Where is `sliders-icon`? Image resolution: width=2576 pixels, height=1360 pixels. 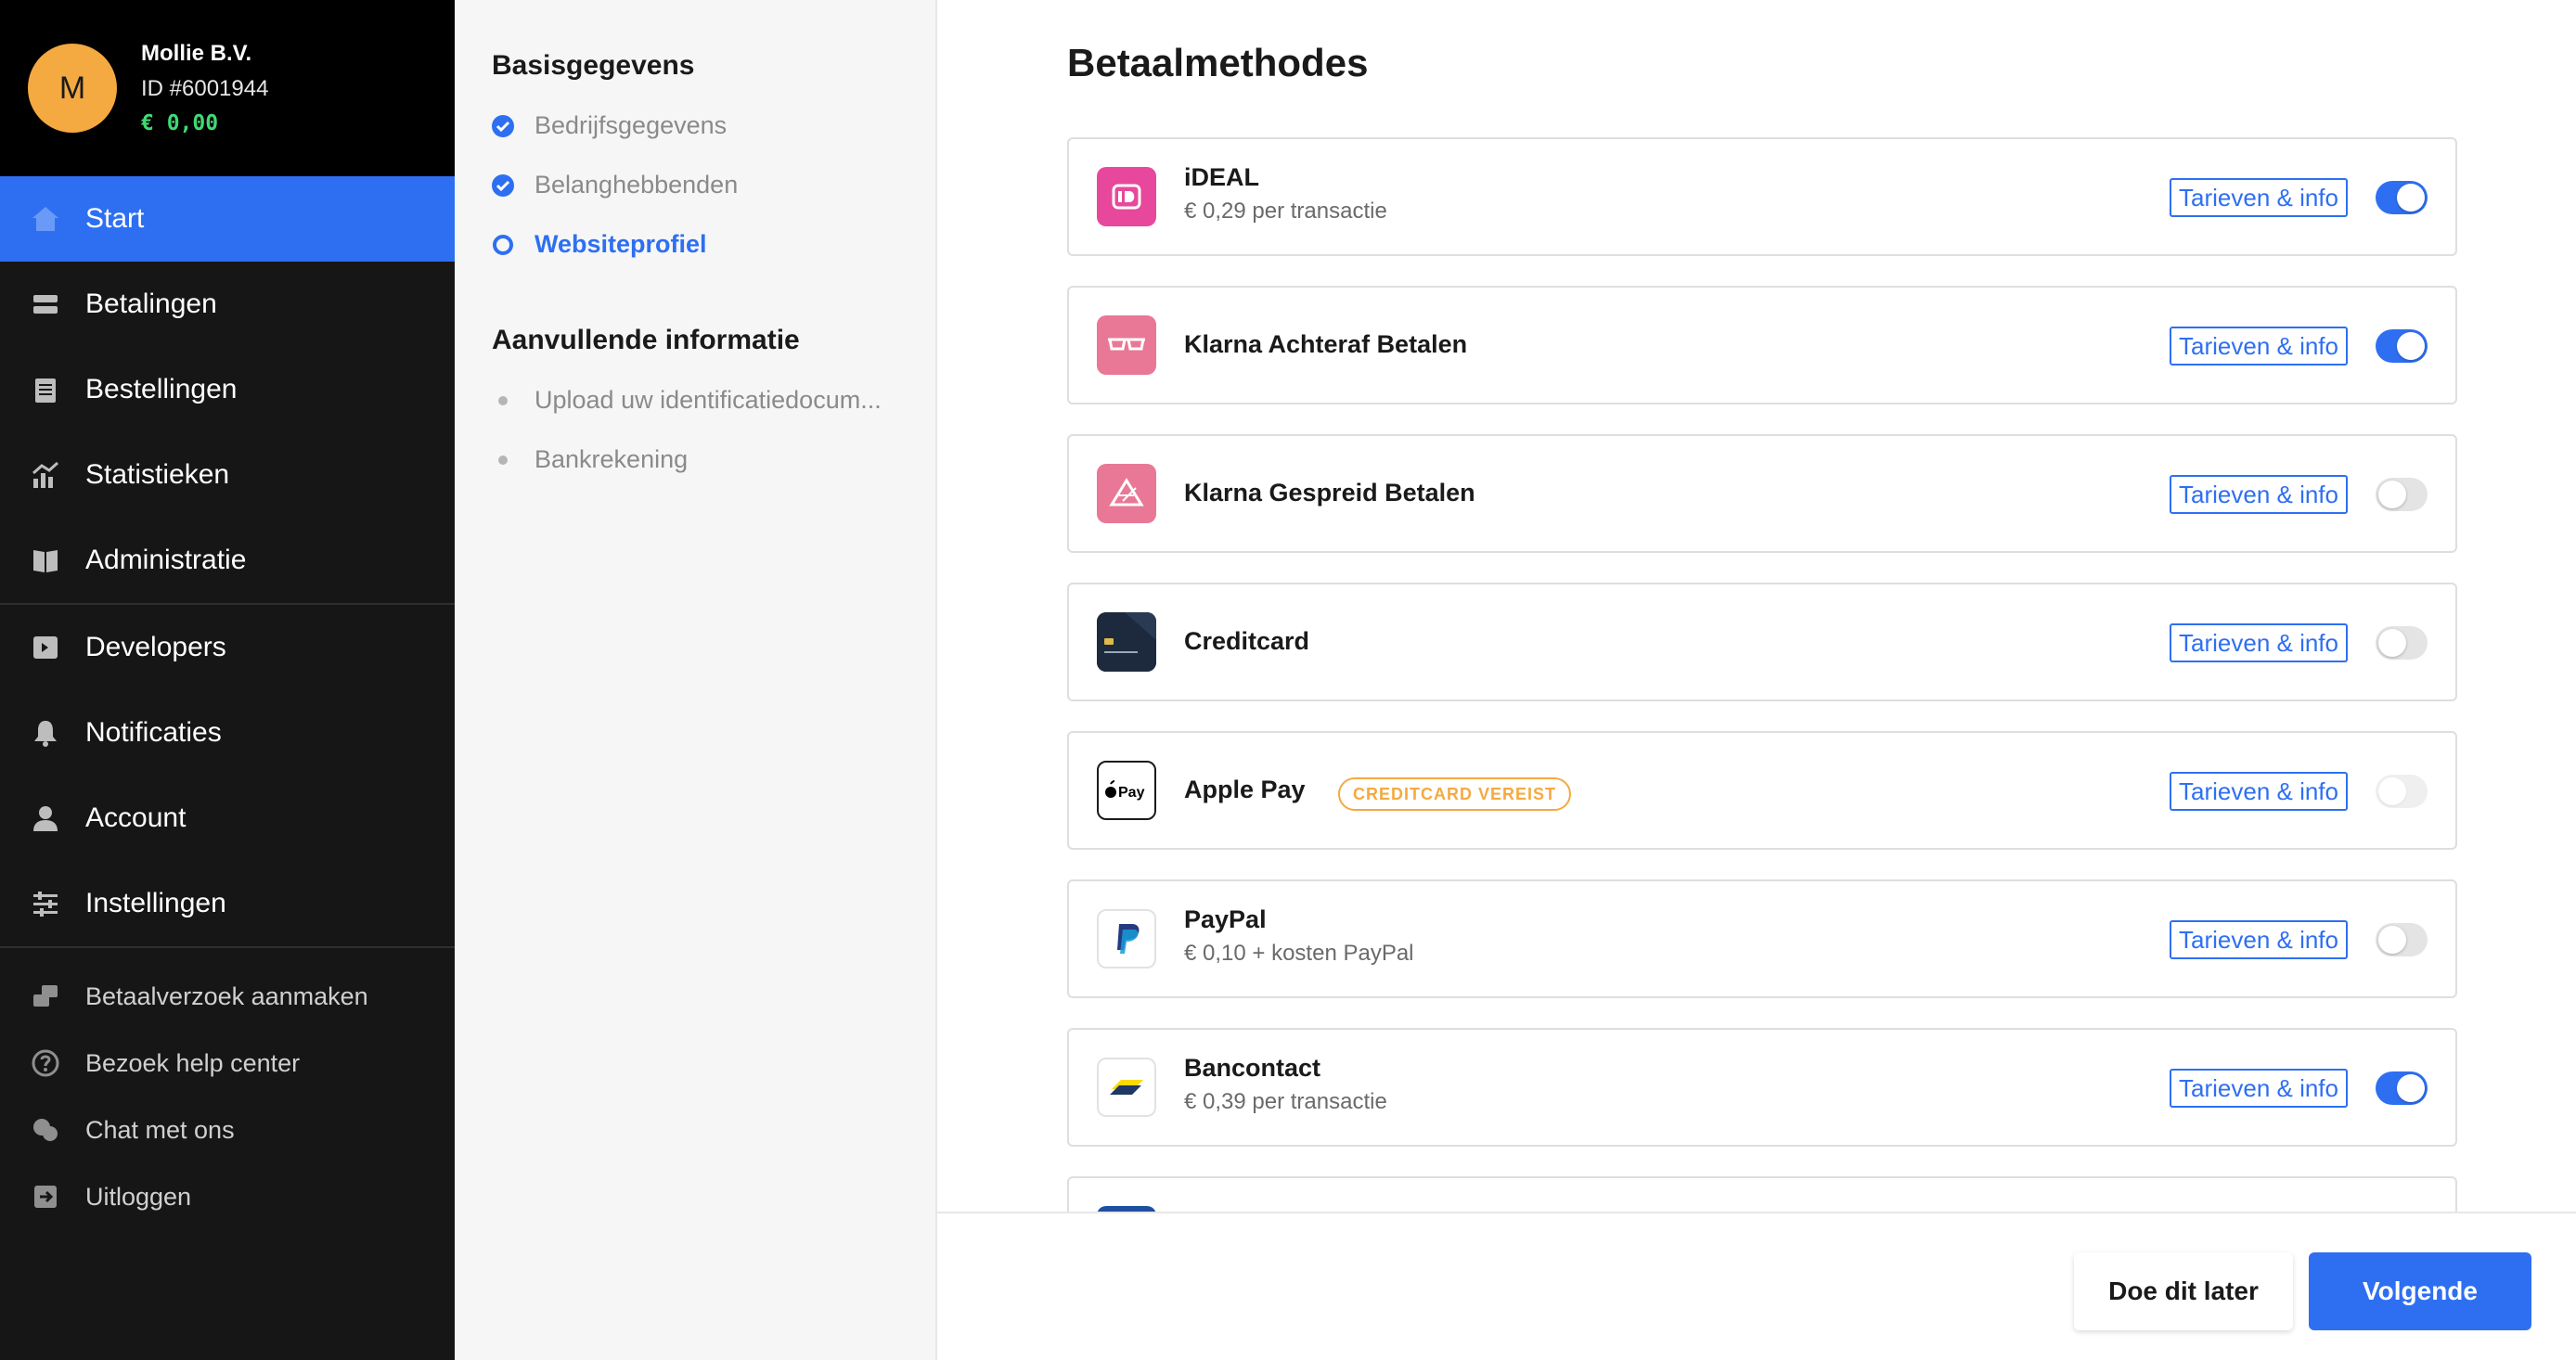 sliders-icon is located at coordinates (45, 903).